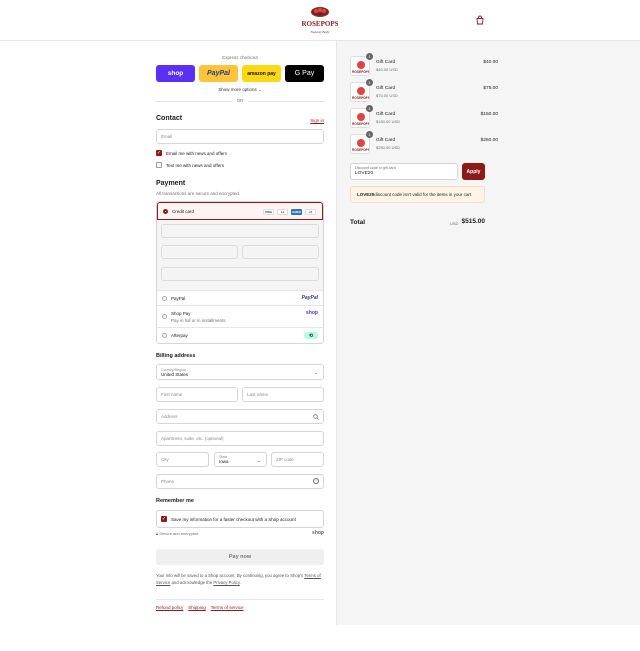 This screenshot has width=640, height=651. Describe the element at coordinates (227, 607) in the screenshot. I see `terms-of-service-footer-link: Terms of service` at that location.